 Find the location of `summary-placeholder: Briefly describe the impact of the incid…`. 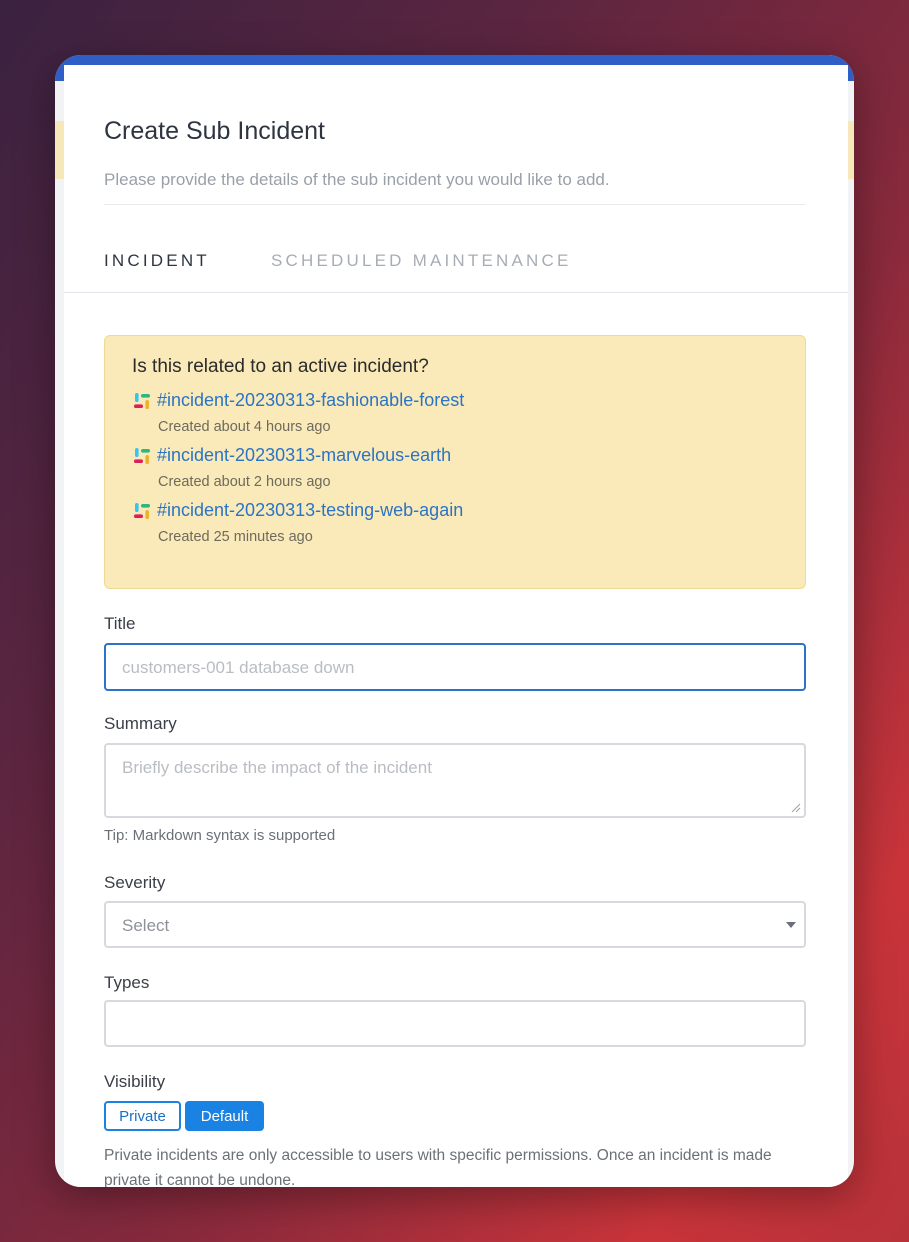

summary-placeholder: Briefly describe the impact of the incid… is located at coordinates (277, 767).